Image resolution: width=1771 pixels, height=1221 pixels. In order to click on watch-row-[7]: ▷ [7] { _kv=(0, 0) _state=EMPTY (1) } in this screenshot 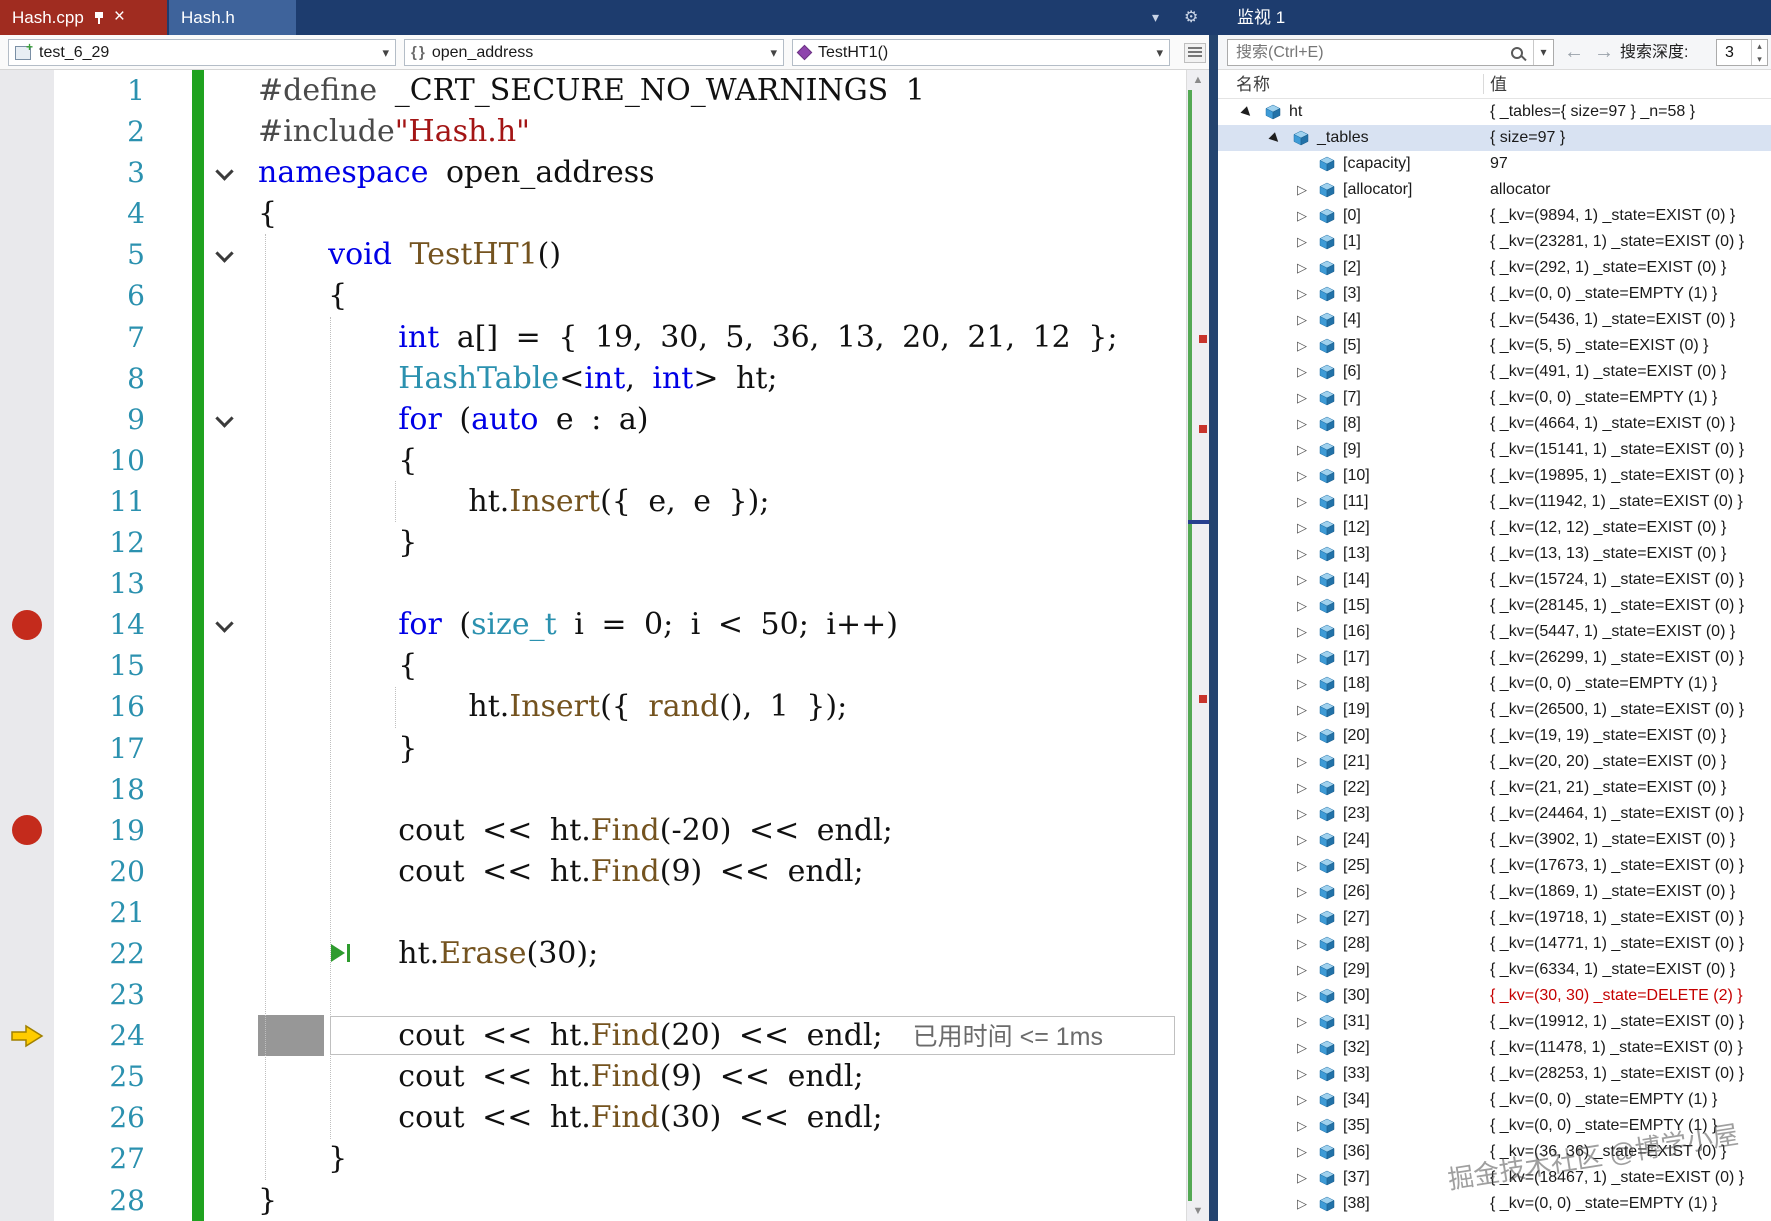, I will do `click(1494, 398)`.